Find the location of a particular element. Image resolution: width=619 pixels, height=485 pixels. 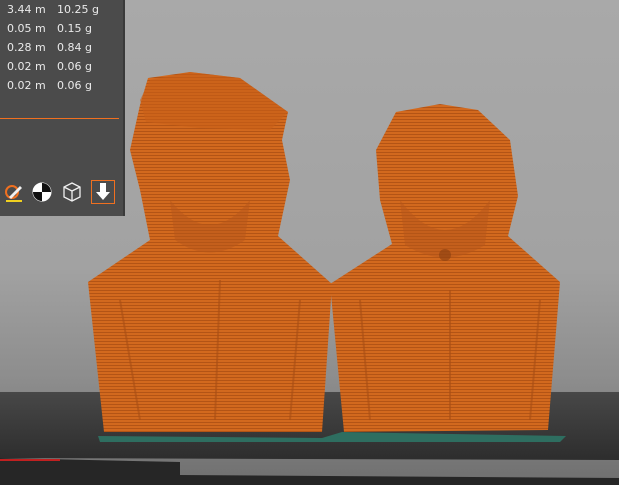

view-toolbar is located at coordinates (61, 192).